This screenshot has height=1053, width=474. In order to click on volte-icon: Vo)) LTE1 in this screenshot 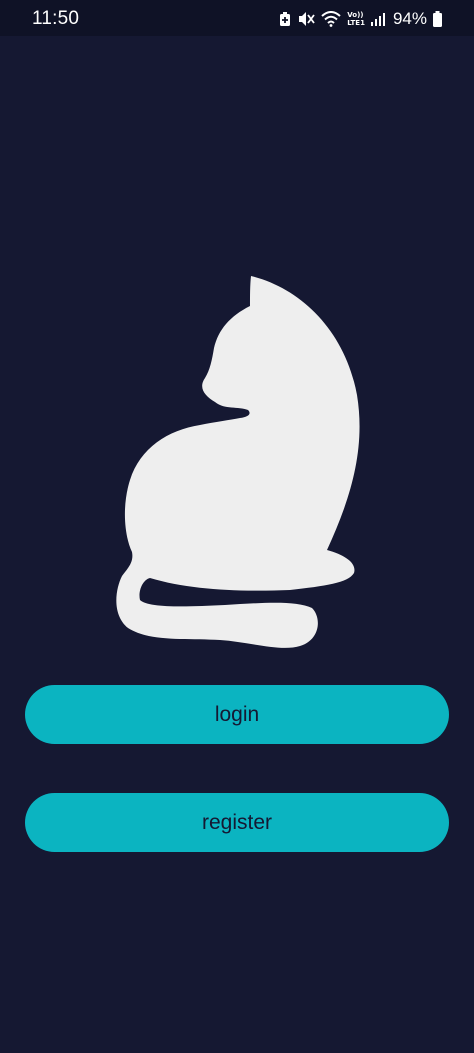, I will do `click(356, 19)`.